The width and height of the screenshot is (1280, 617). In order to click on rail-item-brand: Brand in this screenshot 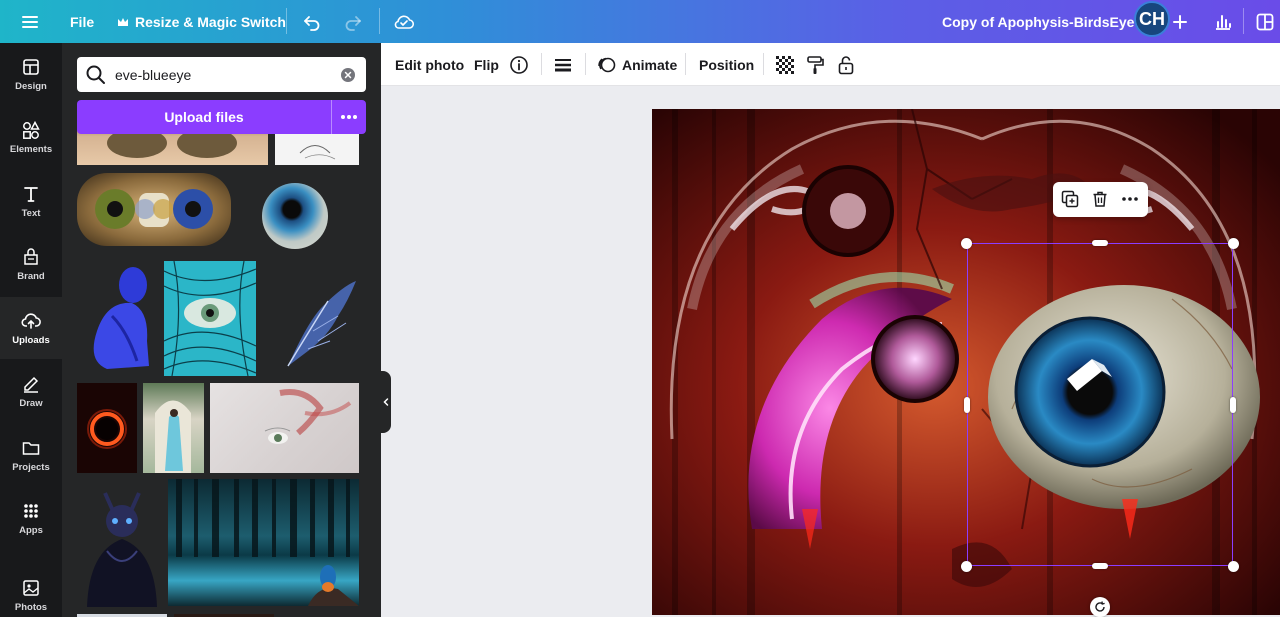, I will do `click(31, 264)`.